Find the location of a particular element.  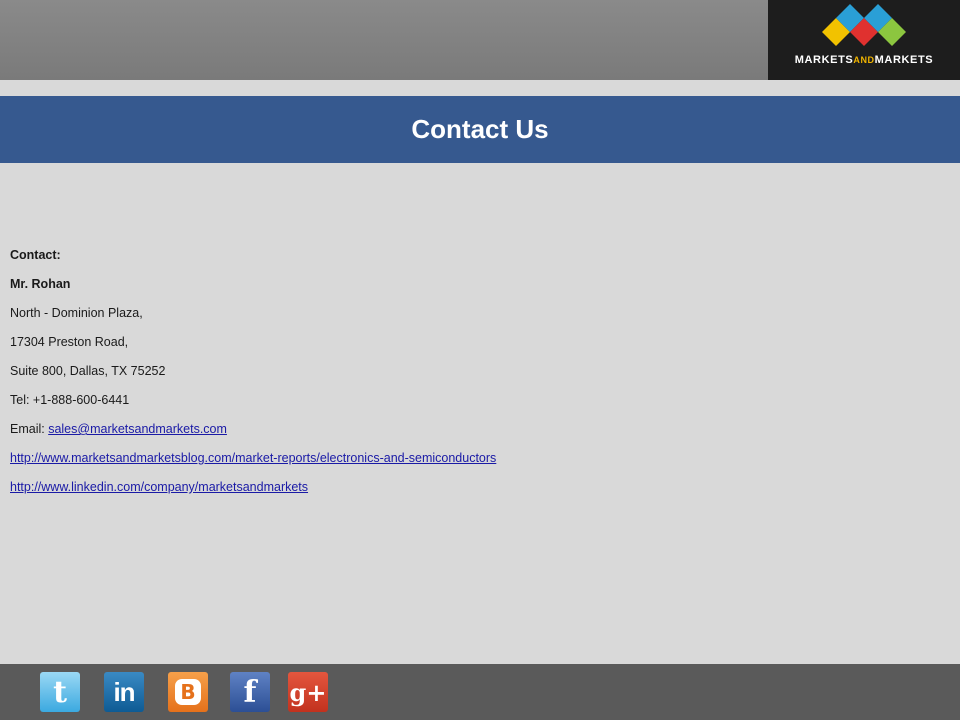

facebook-icon: f is located at coordinates (250, 692).